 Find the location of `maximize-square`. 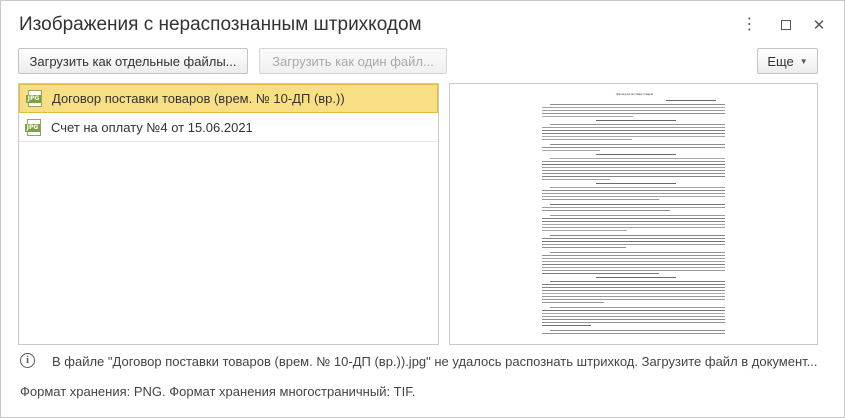

maximize-square is located at coordinates (786, 25).